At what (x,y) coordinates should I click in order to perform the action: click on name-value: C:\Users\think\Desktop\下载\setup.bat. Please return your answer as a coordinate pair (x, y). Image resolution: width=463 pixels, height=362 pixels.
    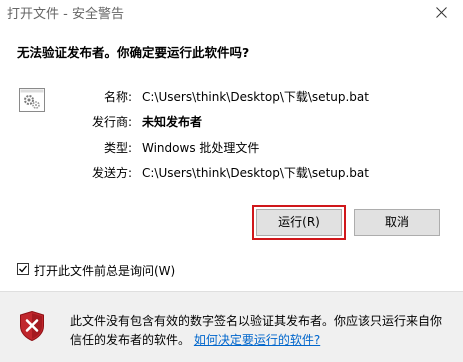
    Looking at the image, I should click on (255, 97).